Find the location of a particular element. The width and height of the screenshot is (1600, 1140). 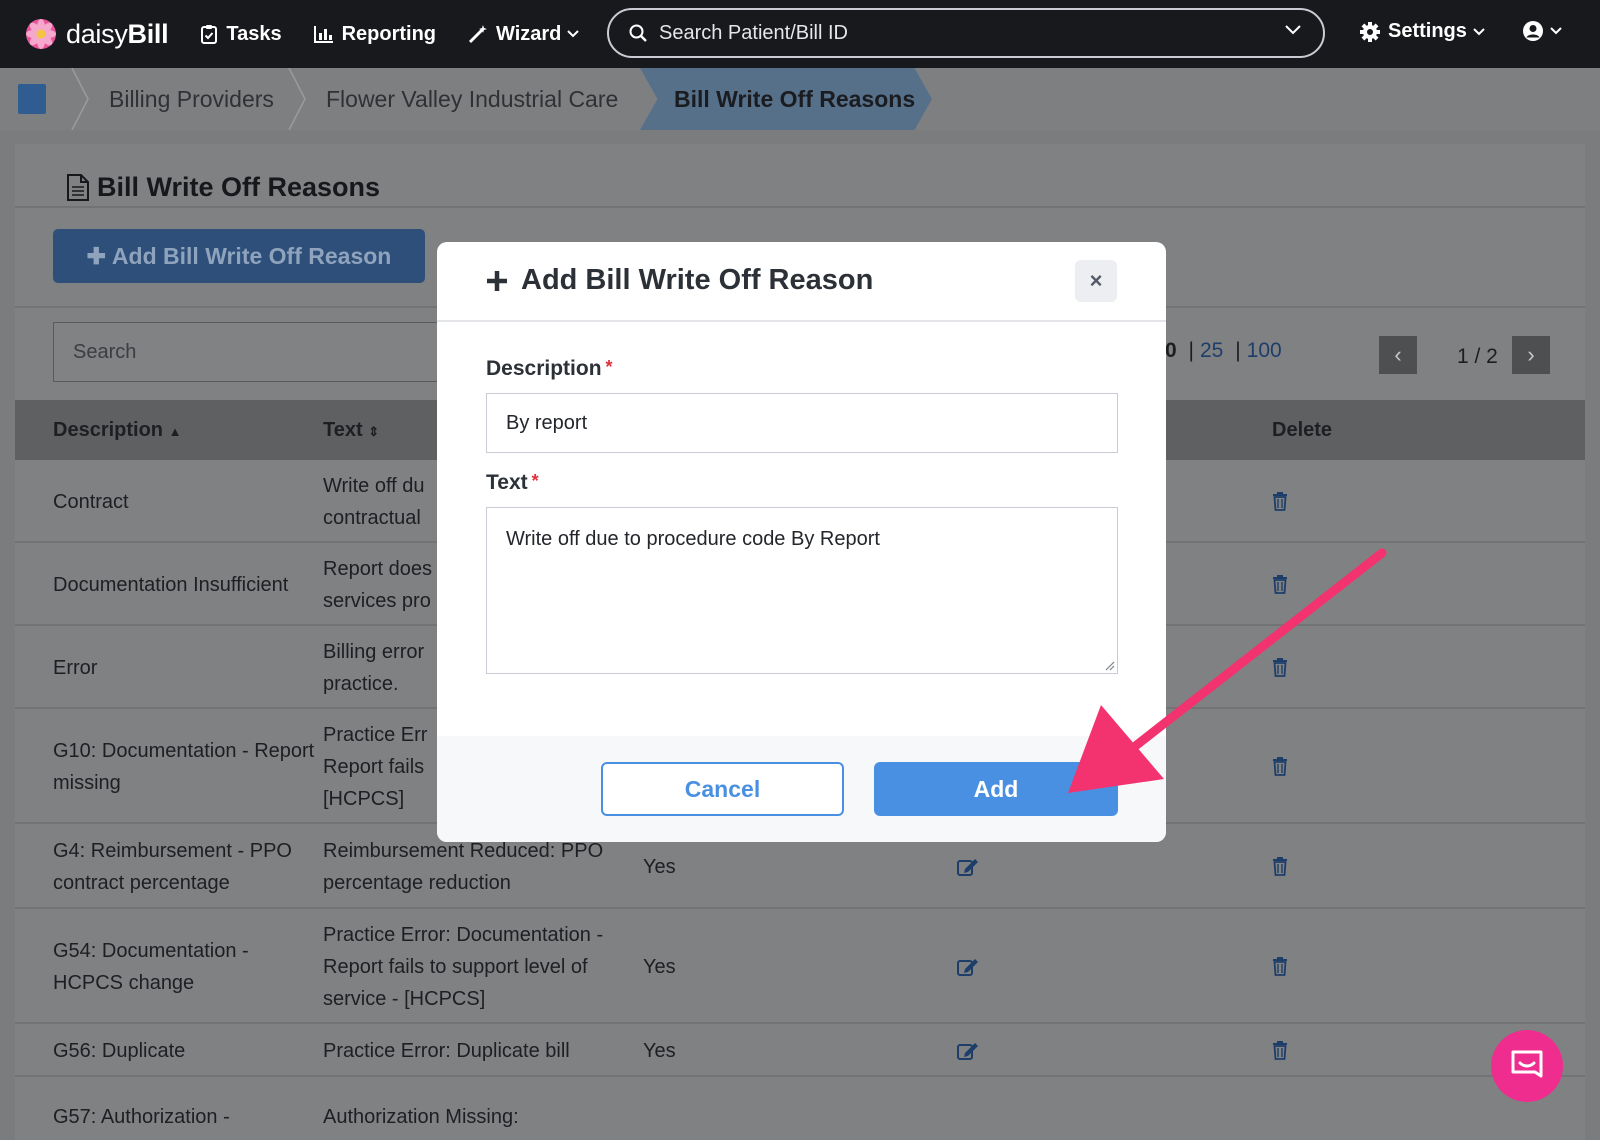

nav-reporting: Reporting is located at coordinates (375, 34).